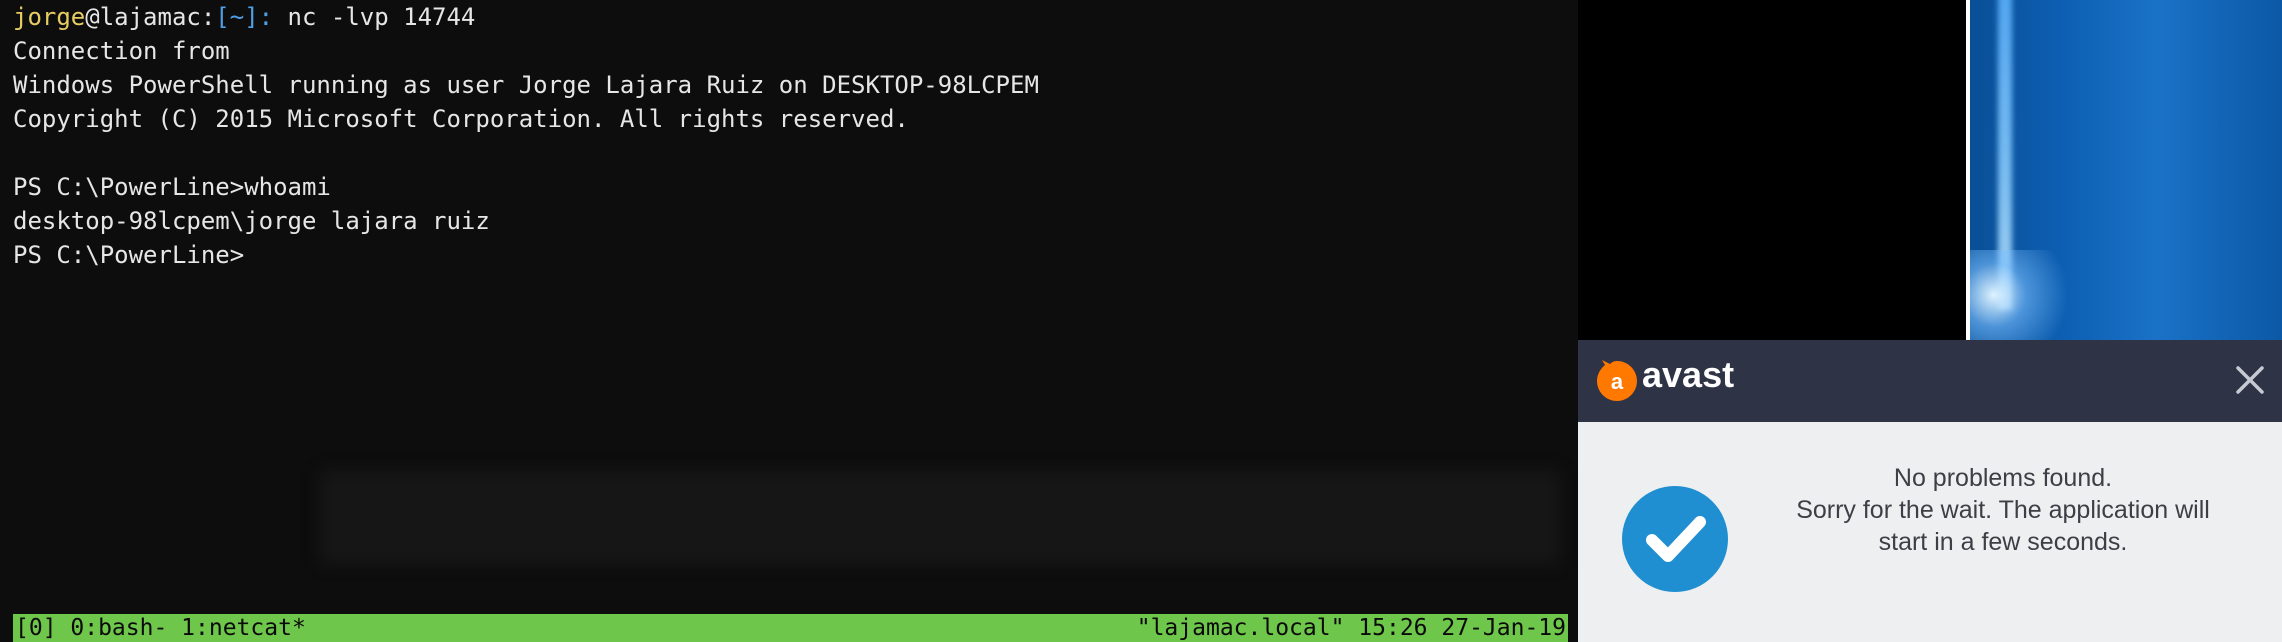  Describe the element at coordinates (172, 187) in the screenshot. I see `terminal-line: PS C:\PowerLine>whoami` at that location.